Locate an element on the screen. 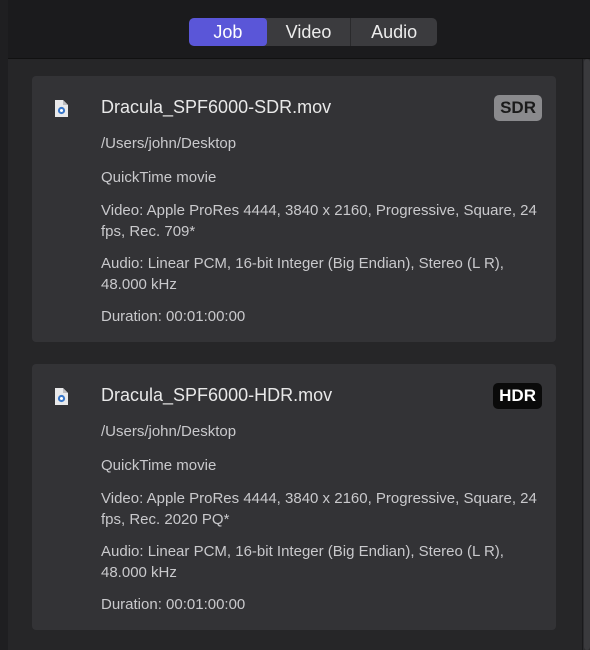 Image resolution: width=590 pixels, height=650 pixels. tab-audio: Audio is located at coordinates (394, 32).